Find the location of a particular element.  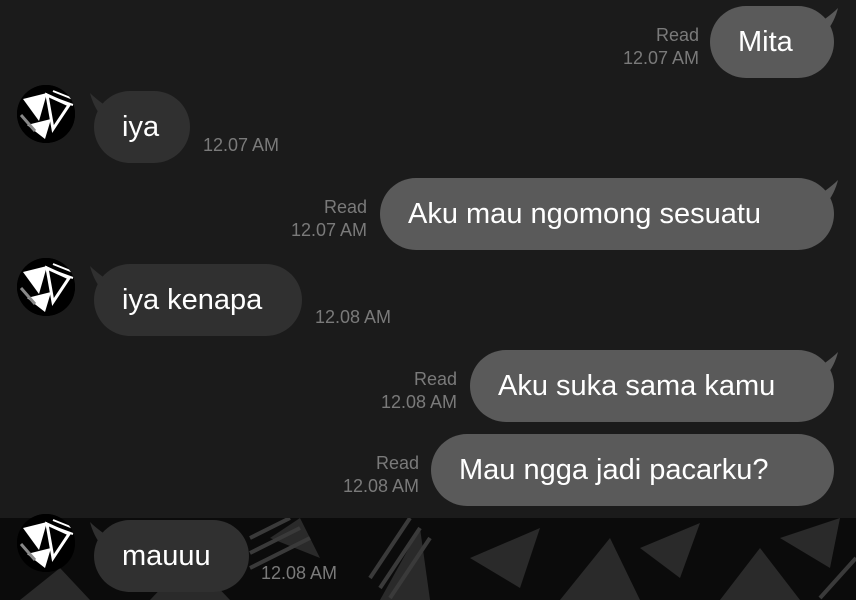

incoming-message-bubble: mauuu is located at coordinates (171, 556).